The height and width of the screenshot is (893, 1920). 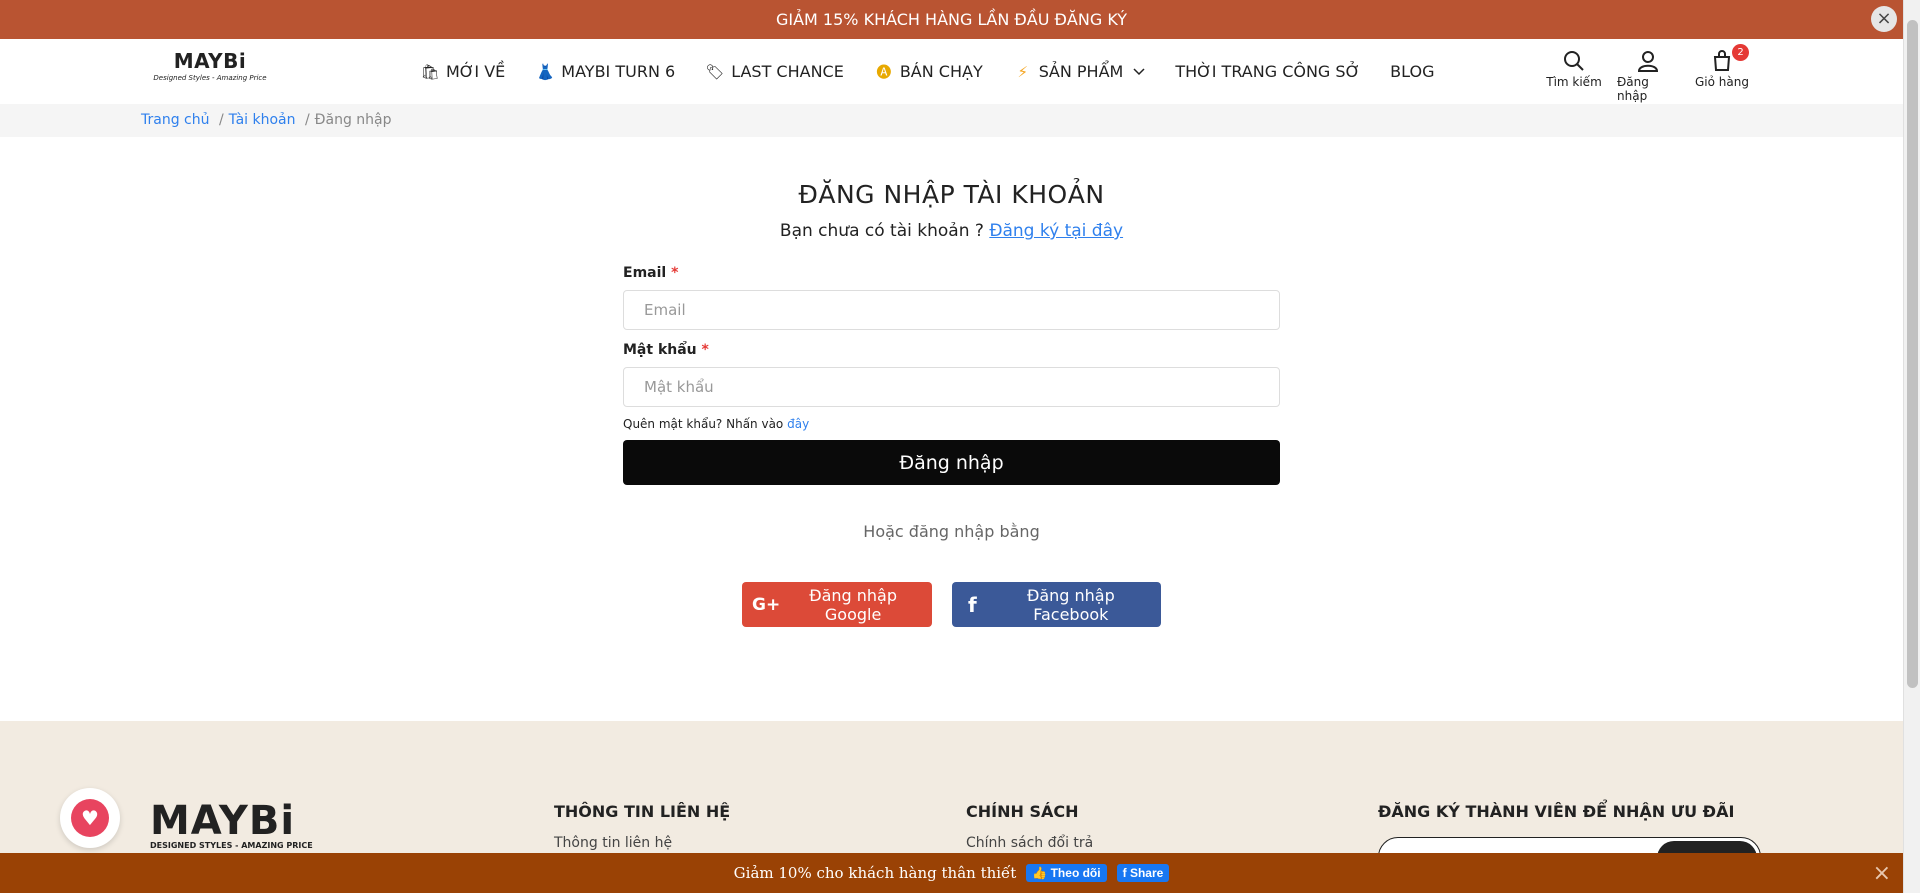 What do you see at coordinates (1722, 60) in the screenshot?
I see `cart-icon` at bounding box center [1722, 60].